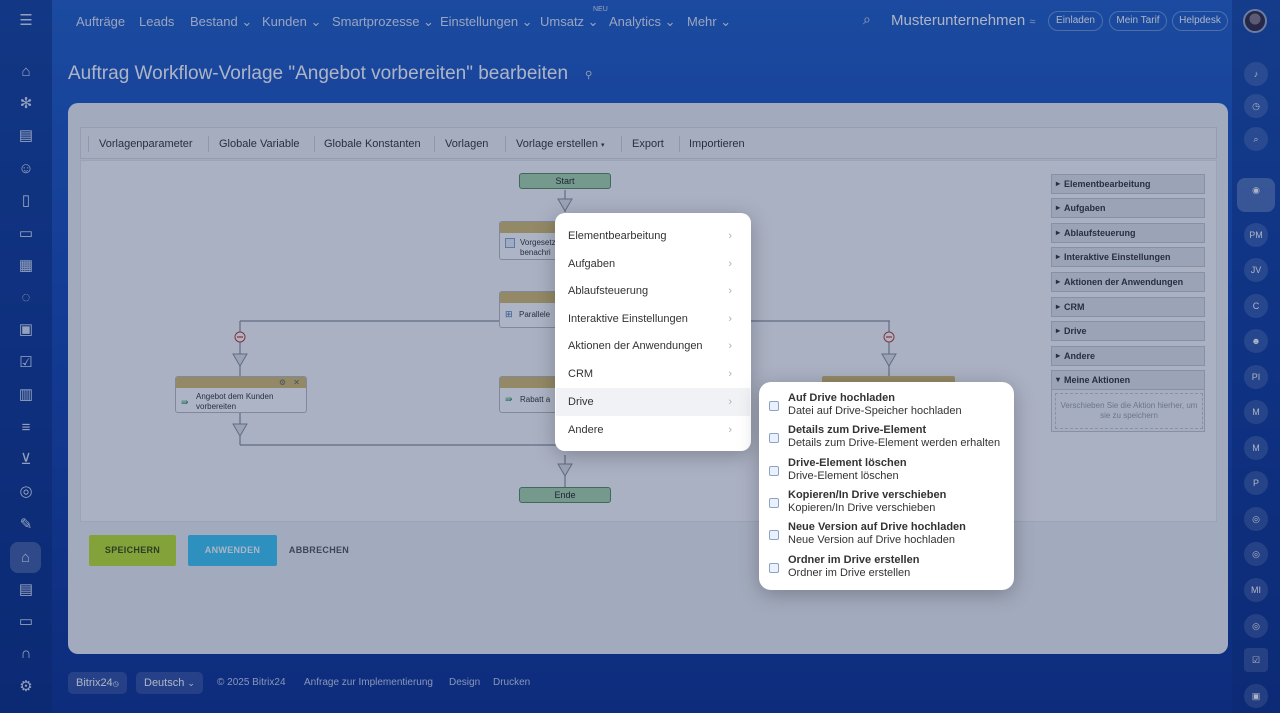 This screenshot has height=713, width=1280. Describe the element at coordinates (164, 683) in the screenshot. I see `language-label: Deutsch` at that location.